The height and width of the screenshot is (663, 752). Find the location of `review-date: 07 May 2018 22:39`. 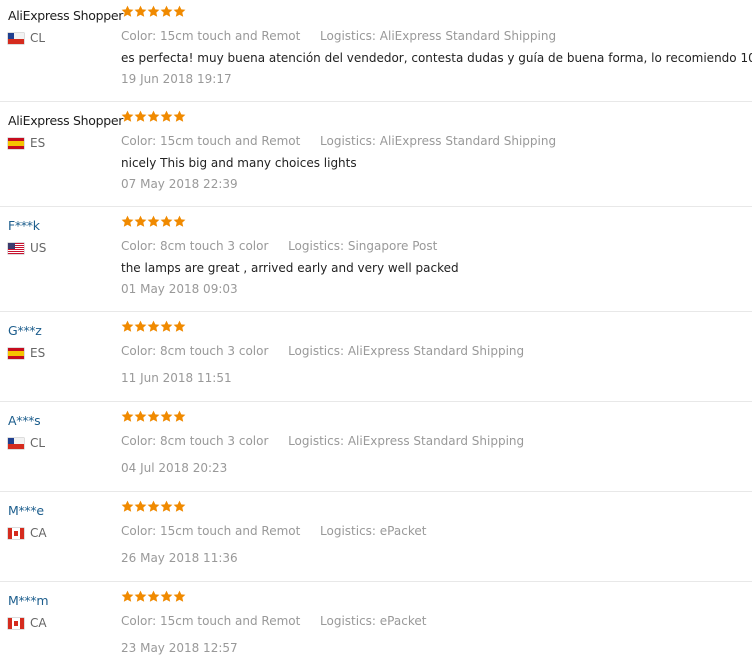

review-date: 07 May 2018 22:39 is located at coordinates (179, 184).